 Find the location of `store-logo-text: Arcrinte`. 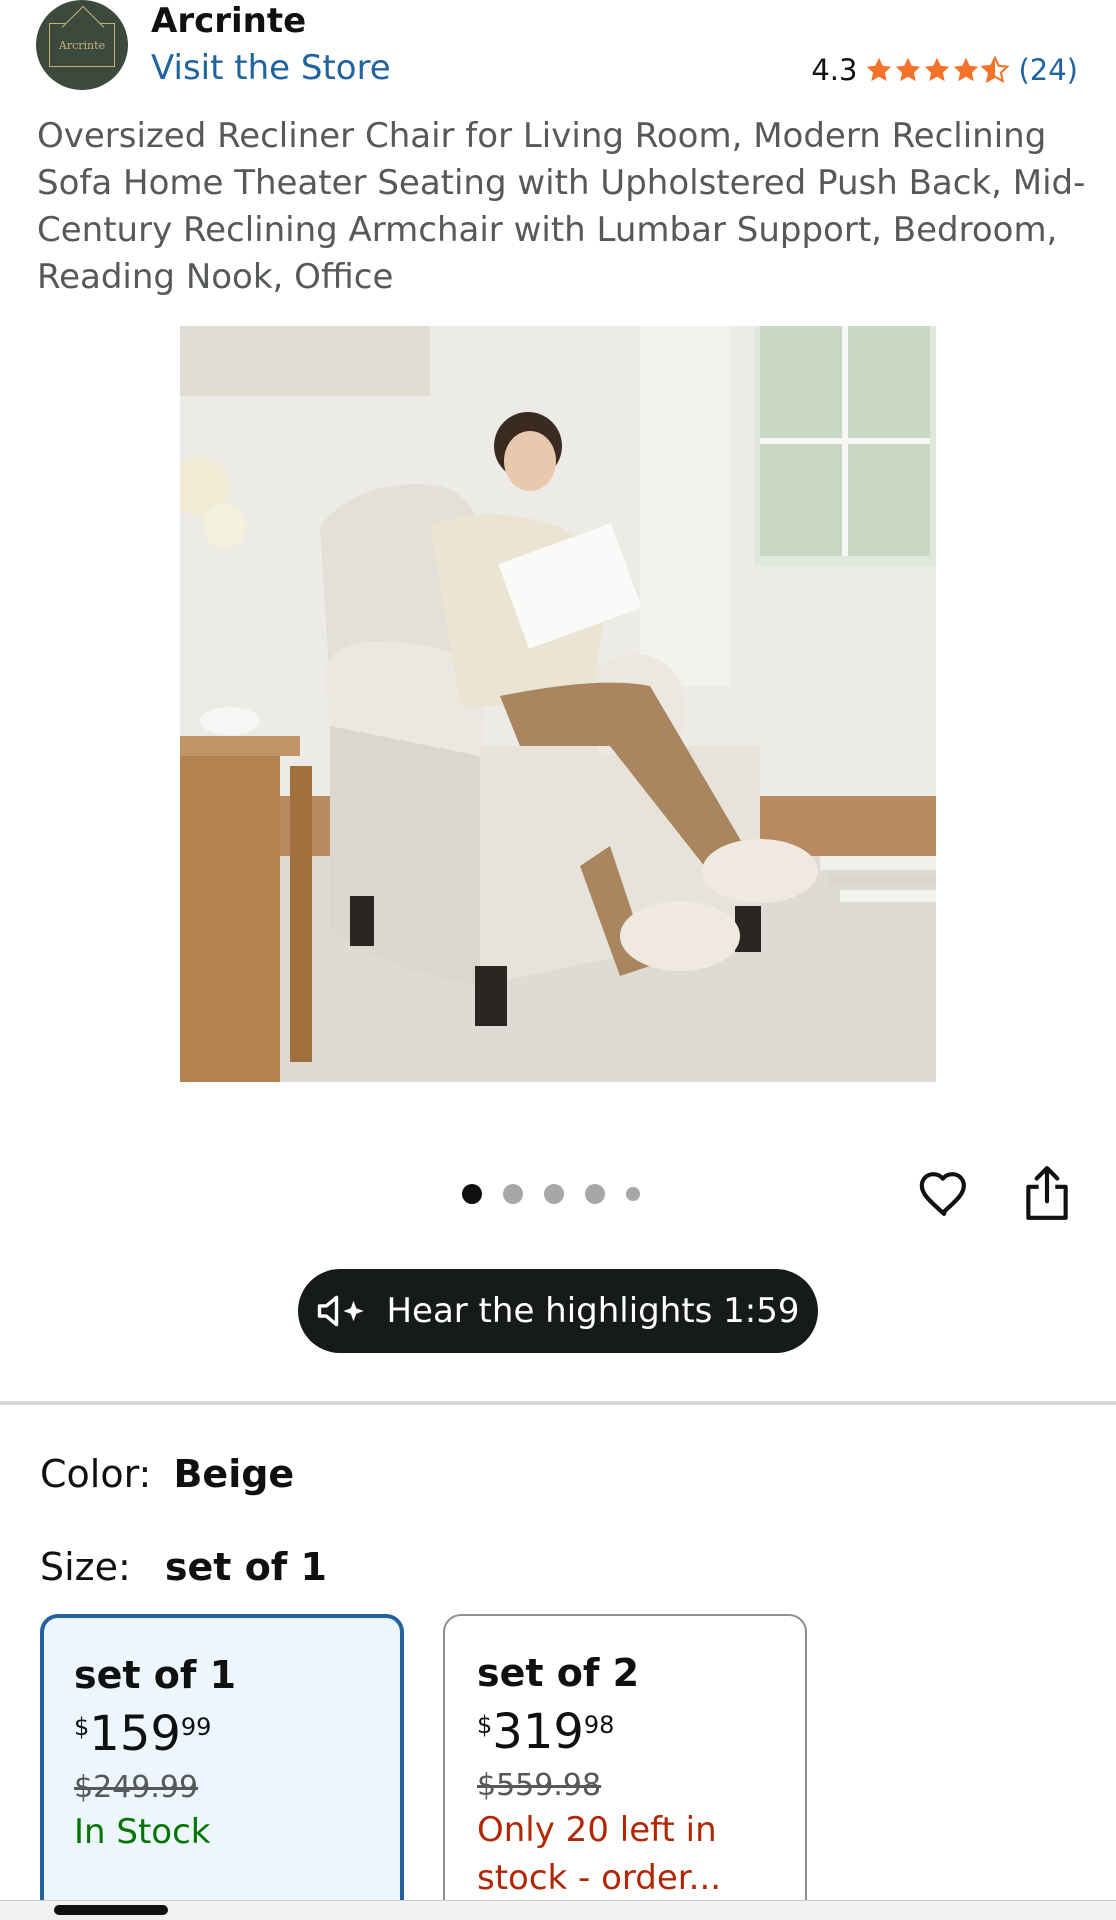

store-logo-text: Arcrinte is located at coordinates (82, 45).